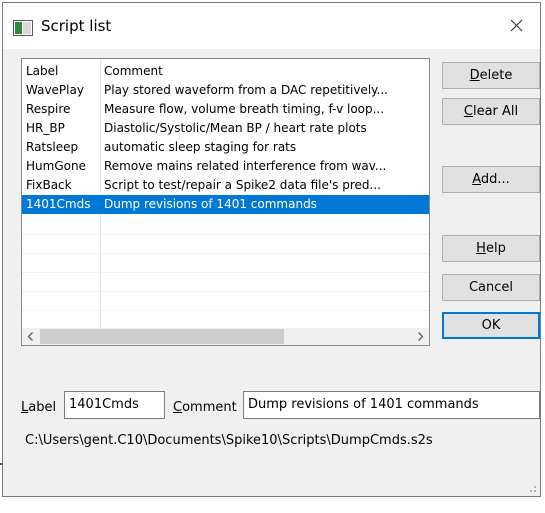 The width and height of the screenshot is (545, 513). I want to click on comment-field: Dump revisions of 1401 commands, so click(391, 405).